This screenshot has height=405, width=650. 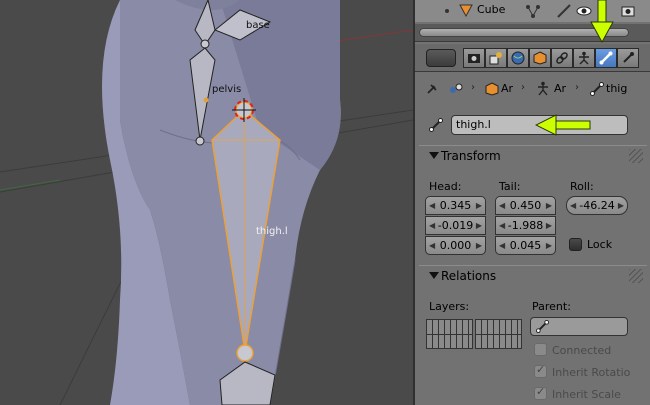 I want to click on tab-world, so click(x=518, y=58).